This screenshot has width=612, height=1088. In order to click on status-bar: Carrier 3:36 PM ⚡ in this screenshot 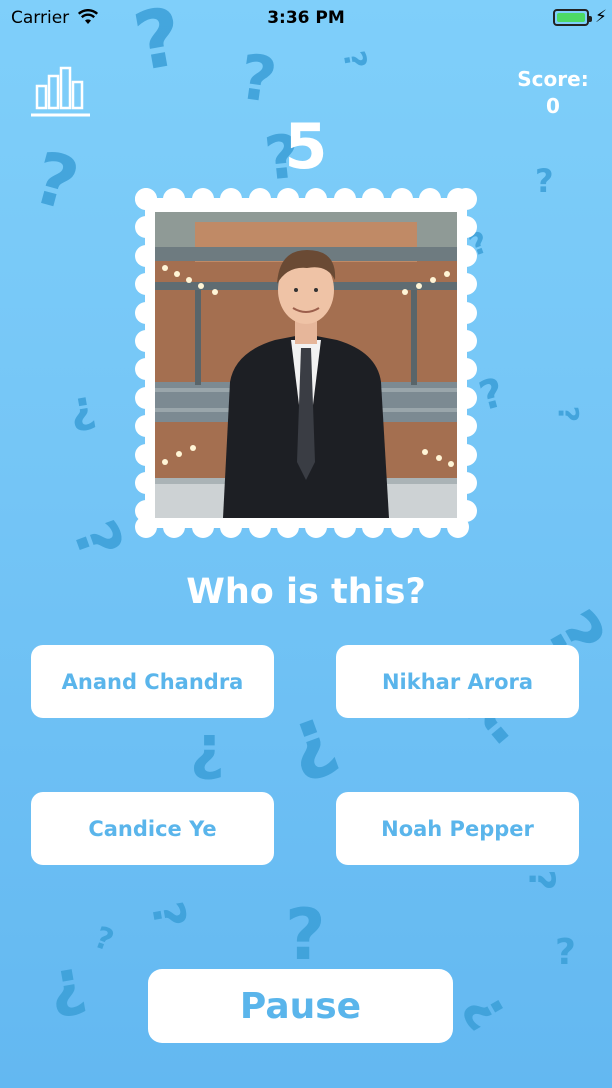, I will do `click(306, 19)`.